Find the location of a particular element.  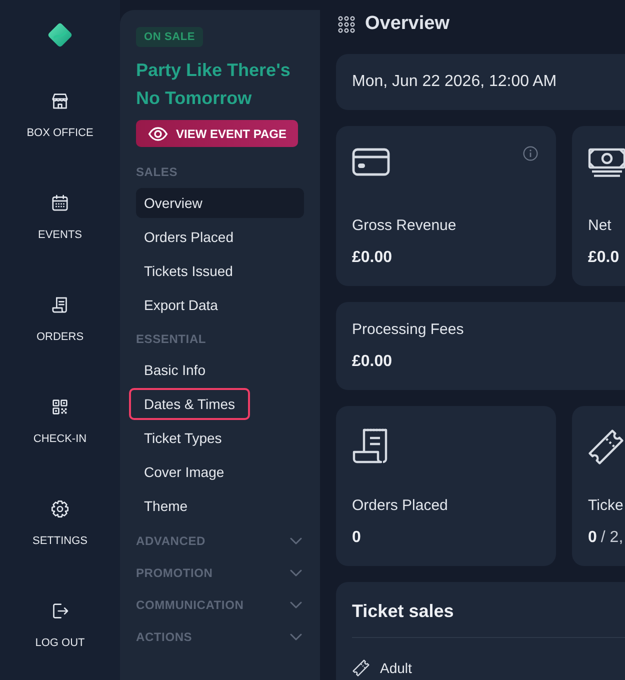

sidebar-item: Basic Info is located at coordinates (175, 370).